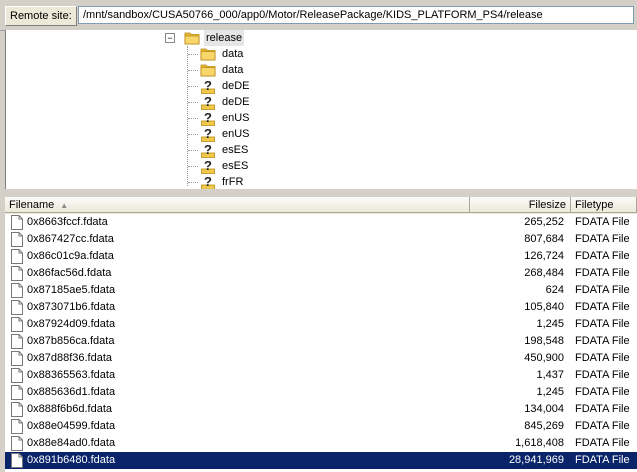 The height and width of the screenshot is (472, 637). What do you see at coordinates (70, 256) in the screenshot?
I see `file-name: 0x86c01c9a.fdata` at bounding box center [70, 256].